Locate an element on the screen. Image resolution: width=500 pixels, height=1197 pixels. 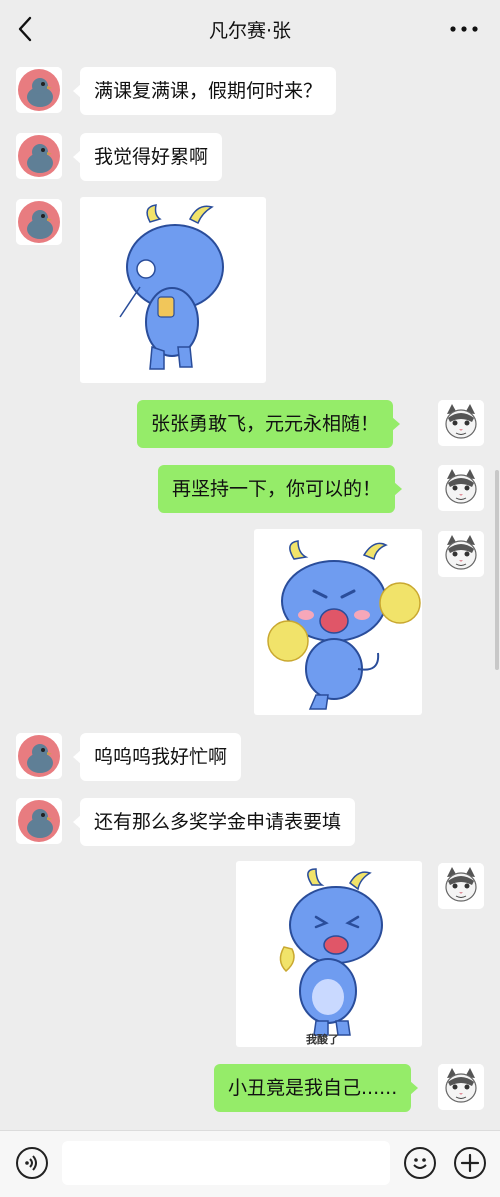
emoji-icon is located at coordinates (420, 1163).